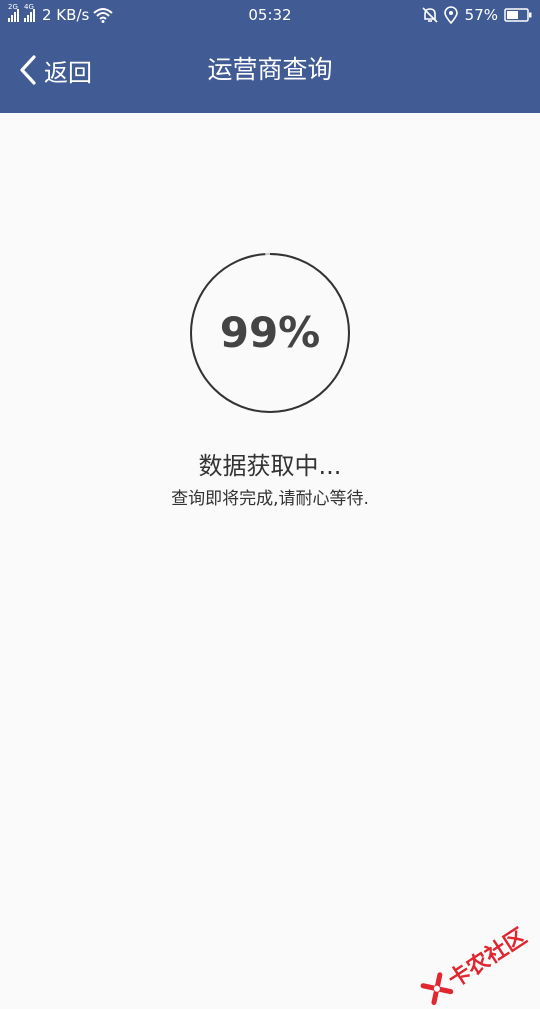 This screenshot has width=540, height=1009. Describe the element at coordinates (30, 13) in the screenshot. I see `signal-icon-2: 4G` at that location.